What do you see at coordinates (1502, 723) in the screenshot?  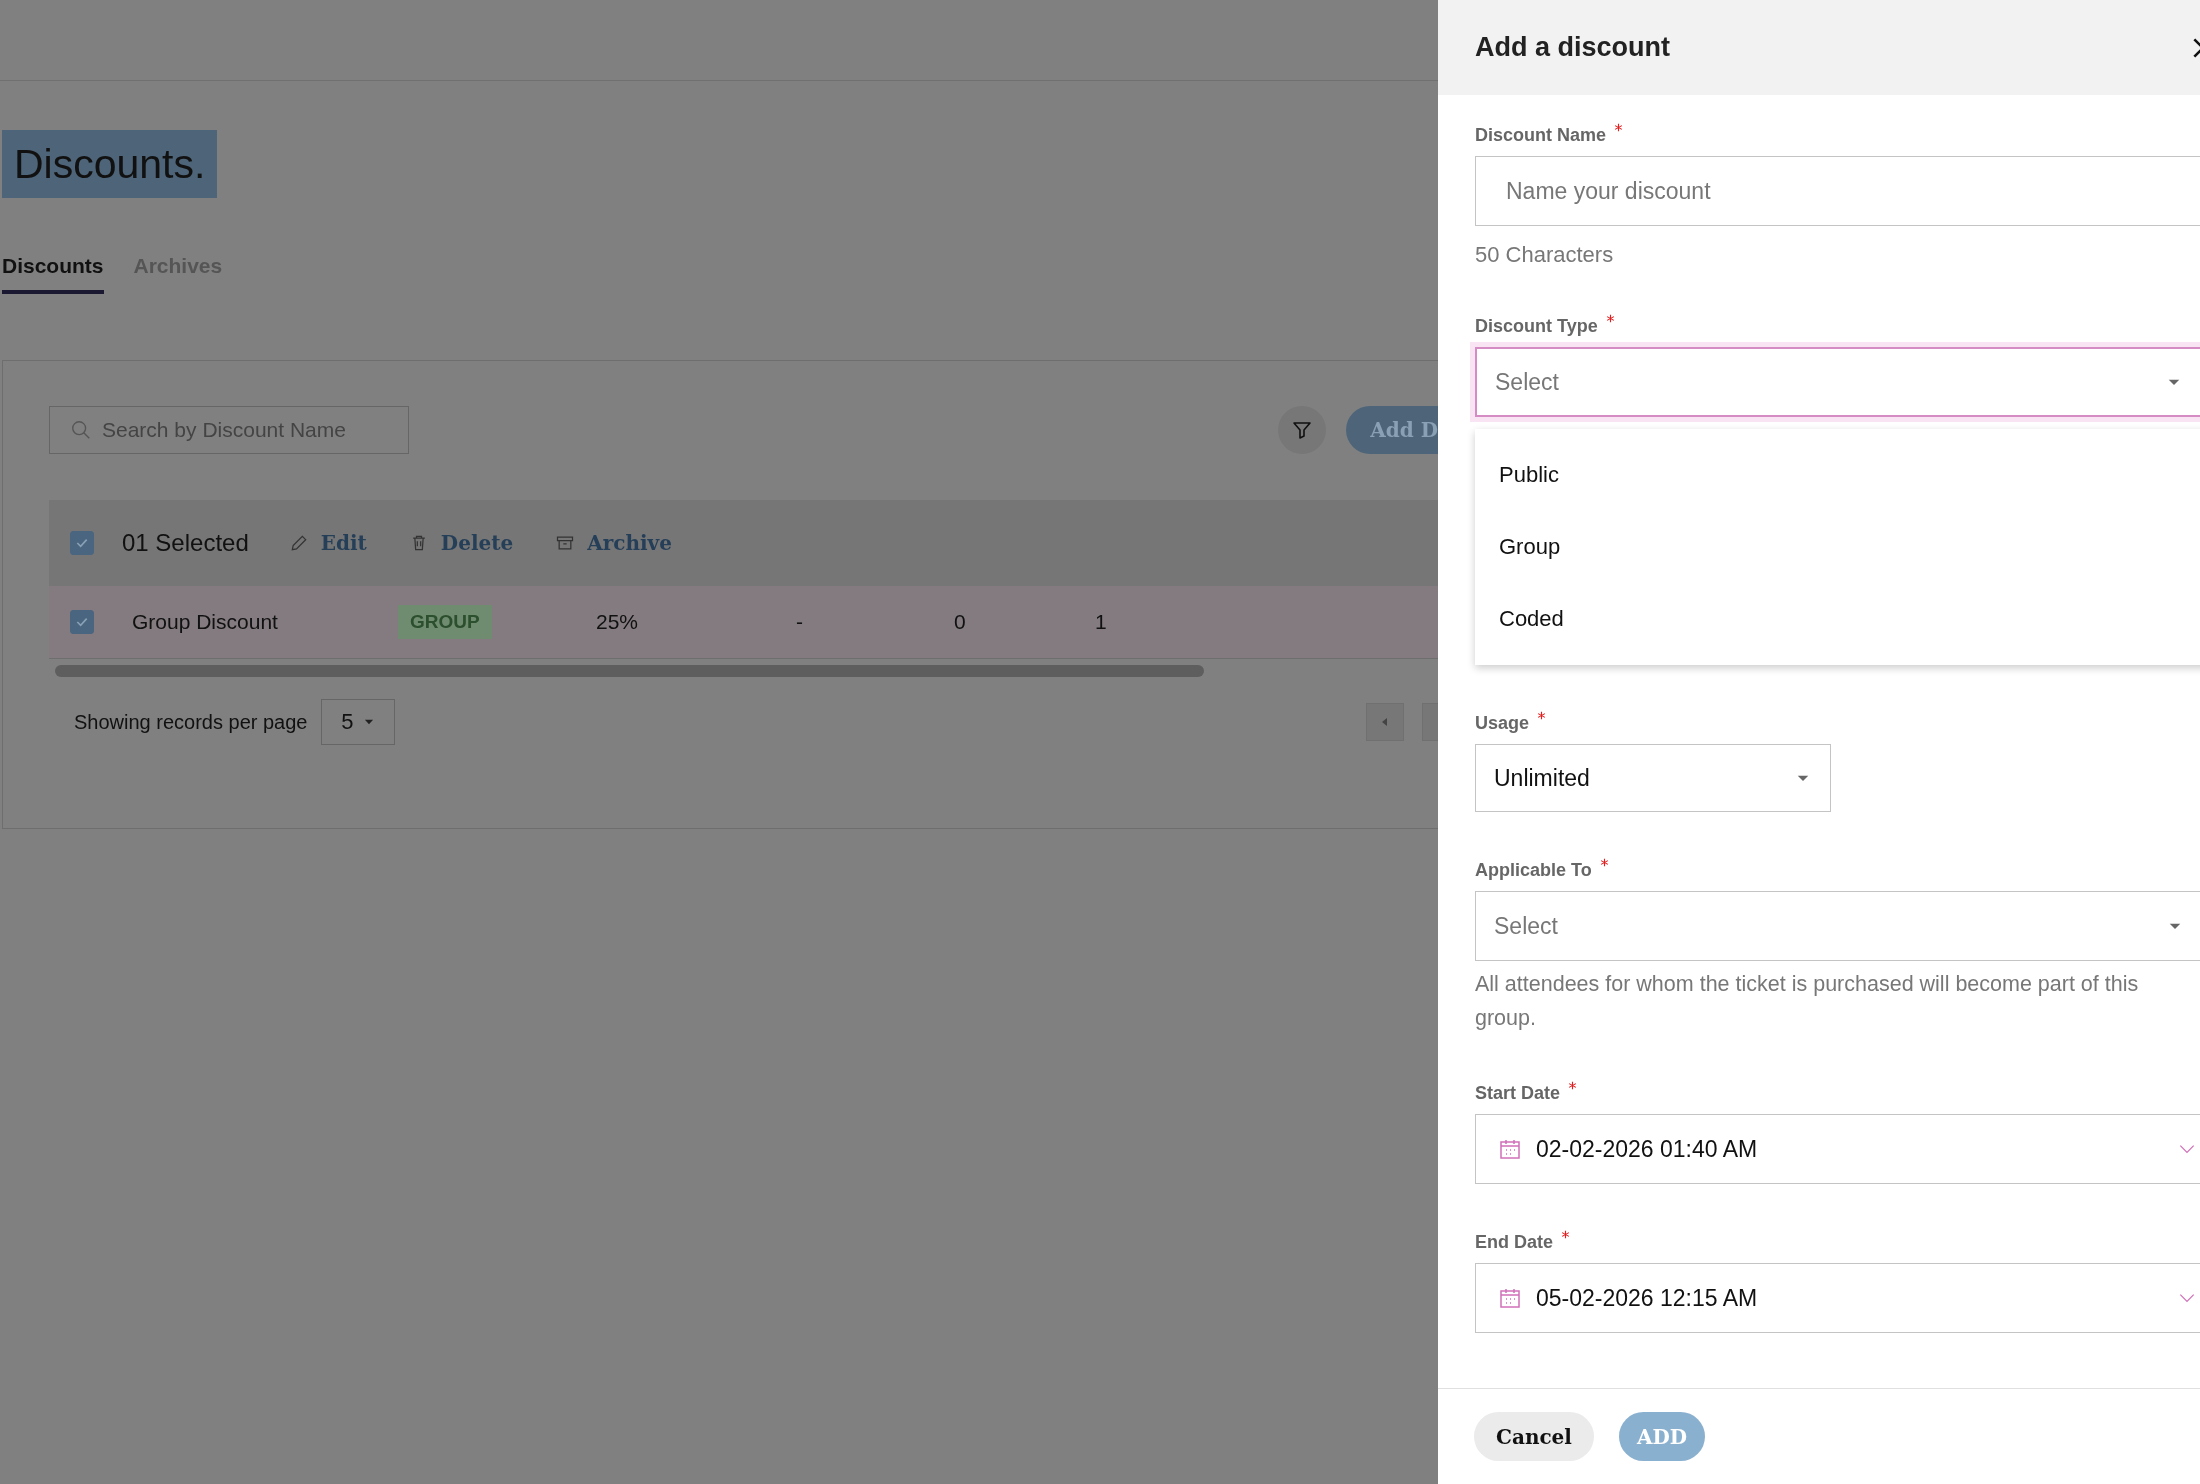 I see `field-label: Usage` at bounding box center [1502, 723].